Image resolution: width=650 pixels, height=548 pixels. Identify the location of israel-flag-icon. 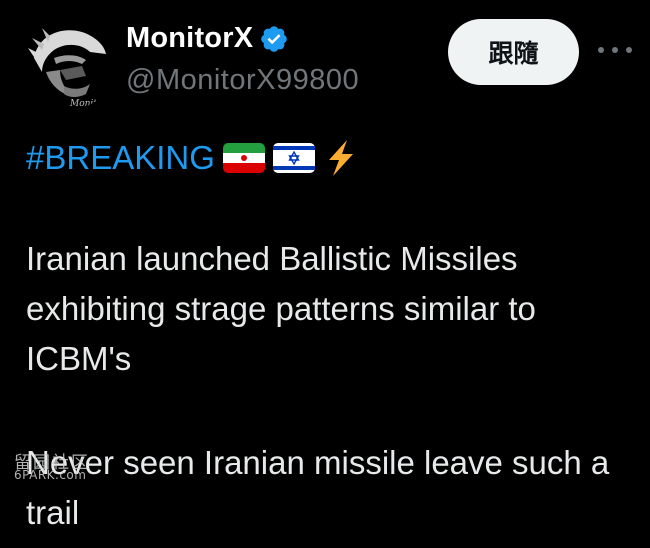
(293, 158).